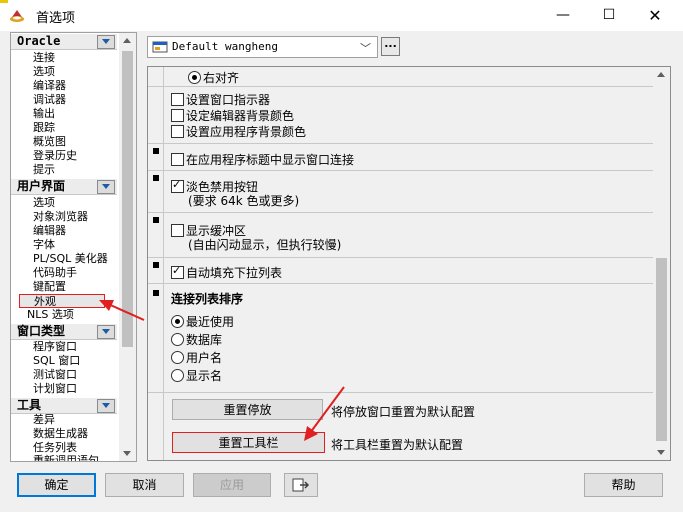 This screenshot has width=683, height=512. I want to click on nav-group-ui: 用户界面, so click(64, 186).